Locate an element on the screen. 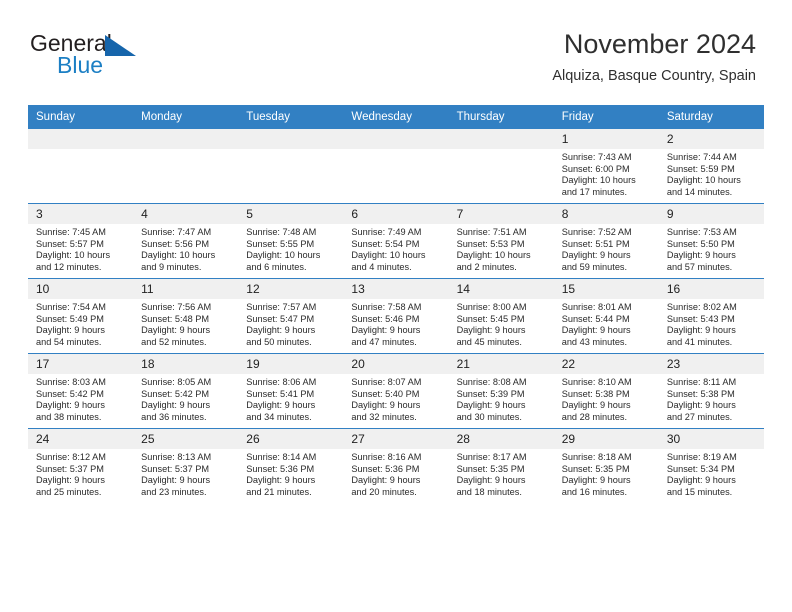 The image size is (792, 612). daylight-text-line2: and 52 minutes. is located at coordinates (174, 341).